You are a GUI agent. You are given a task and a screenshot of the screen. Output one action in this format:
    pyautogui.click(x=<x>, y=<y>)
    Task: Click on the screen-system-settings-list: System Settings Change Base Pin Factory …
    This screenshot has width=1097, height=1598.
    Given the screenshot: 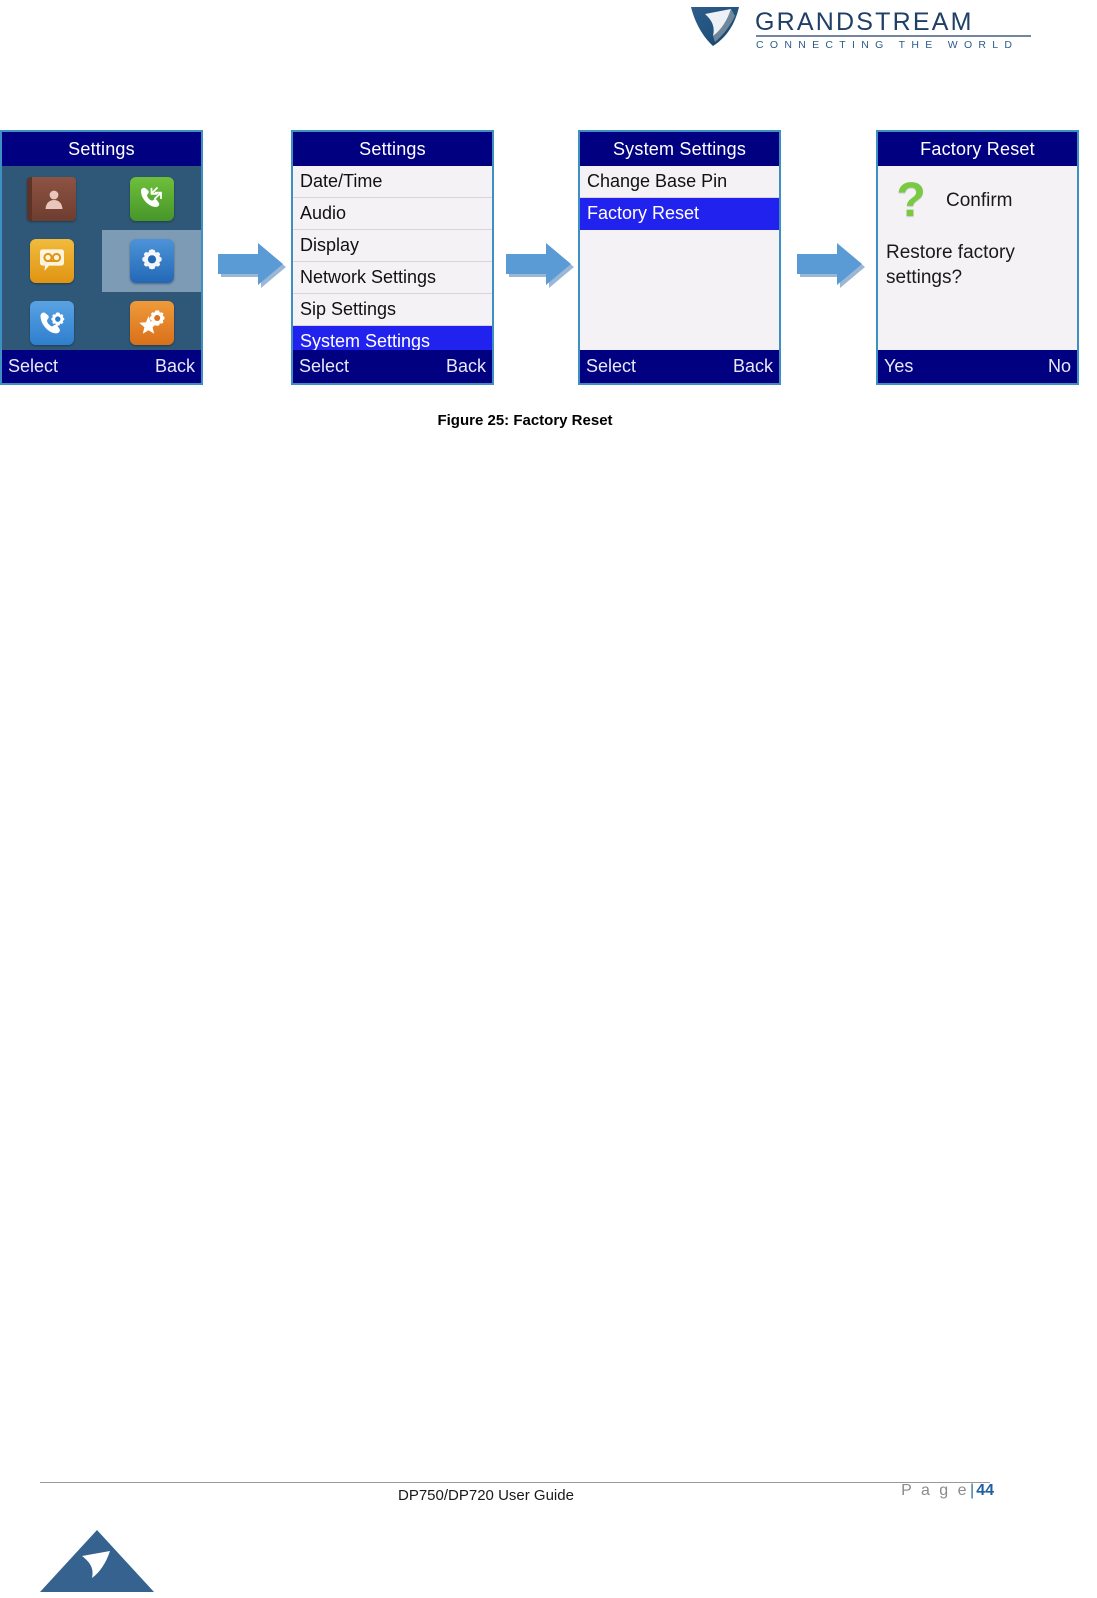 What is the action you would take?
    pyautogui.click(x=679, y=257)
    